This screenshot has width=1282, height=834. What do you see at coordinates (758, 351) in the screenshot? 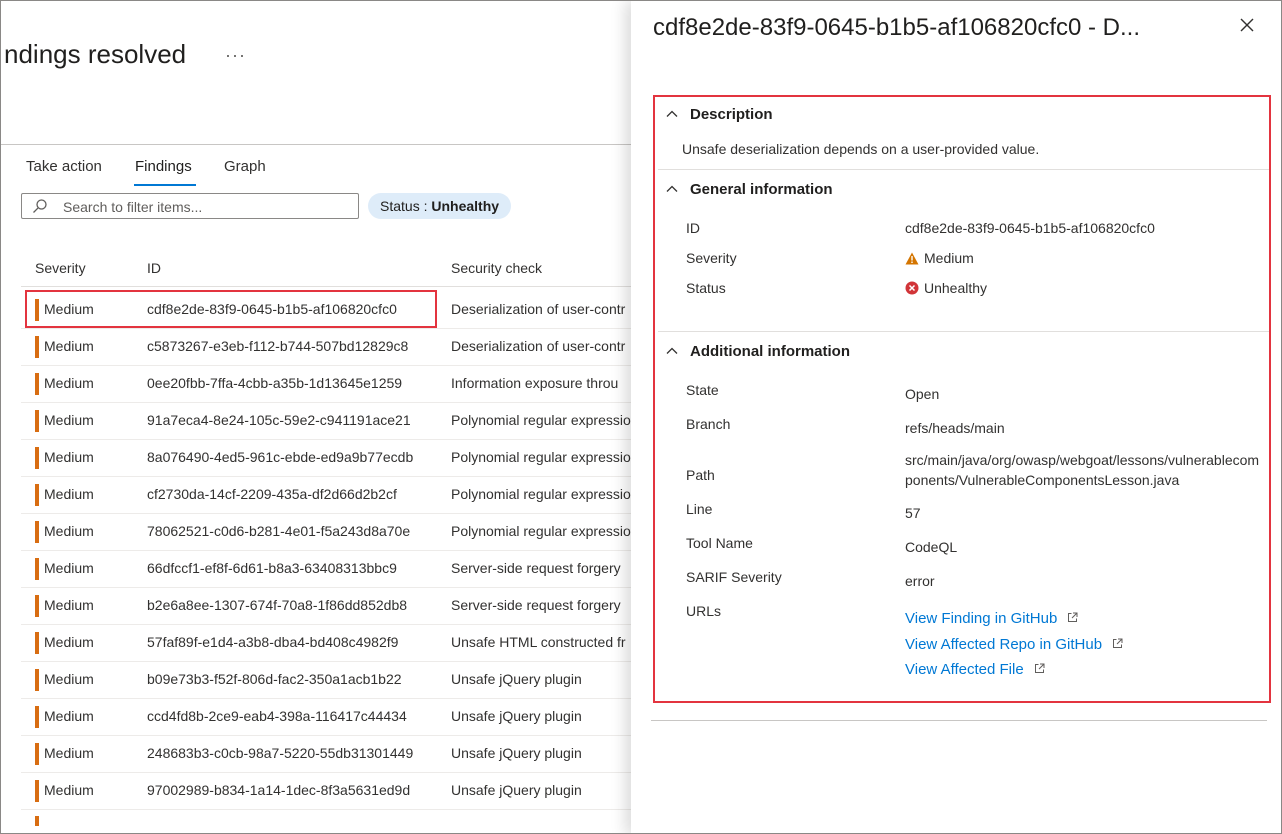
I see `additional-info-section-toggle: Additional information` at bounding box center [758, 351].